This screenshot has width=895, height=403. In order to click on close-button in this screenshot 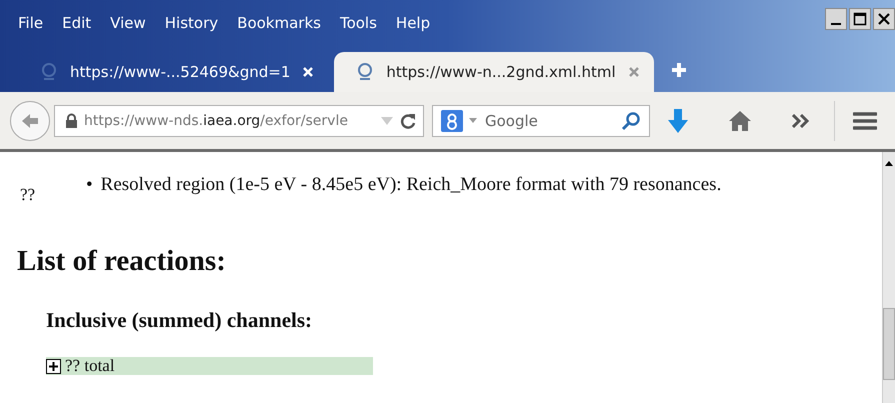, I will do `click(884, 19)`.